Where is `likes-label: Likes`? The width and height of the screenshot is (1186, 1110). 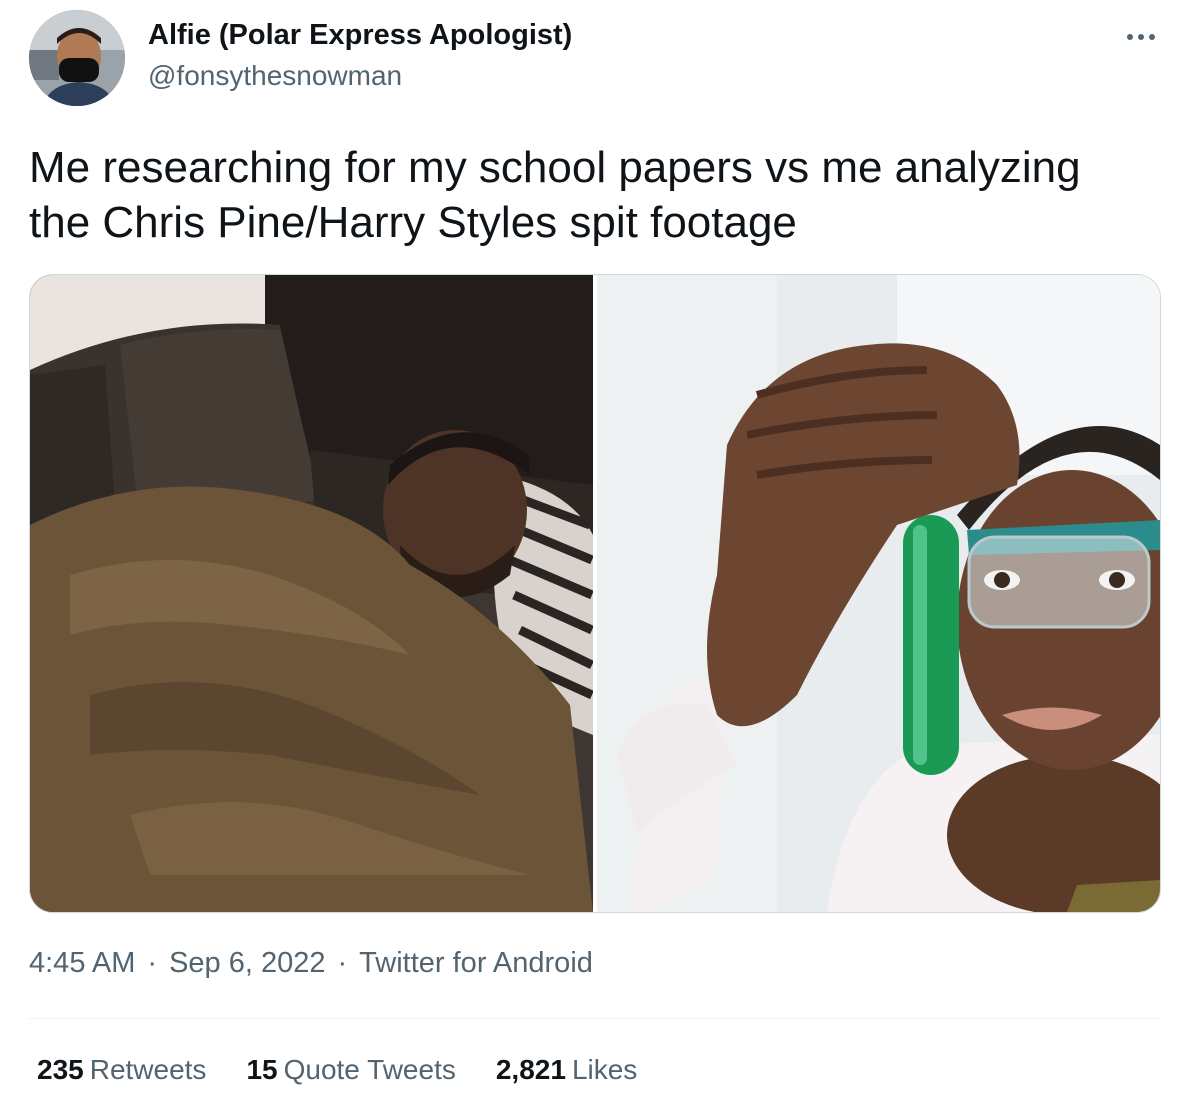
likes-label: Likes is located at coordinates (604, 1069).